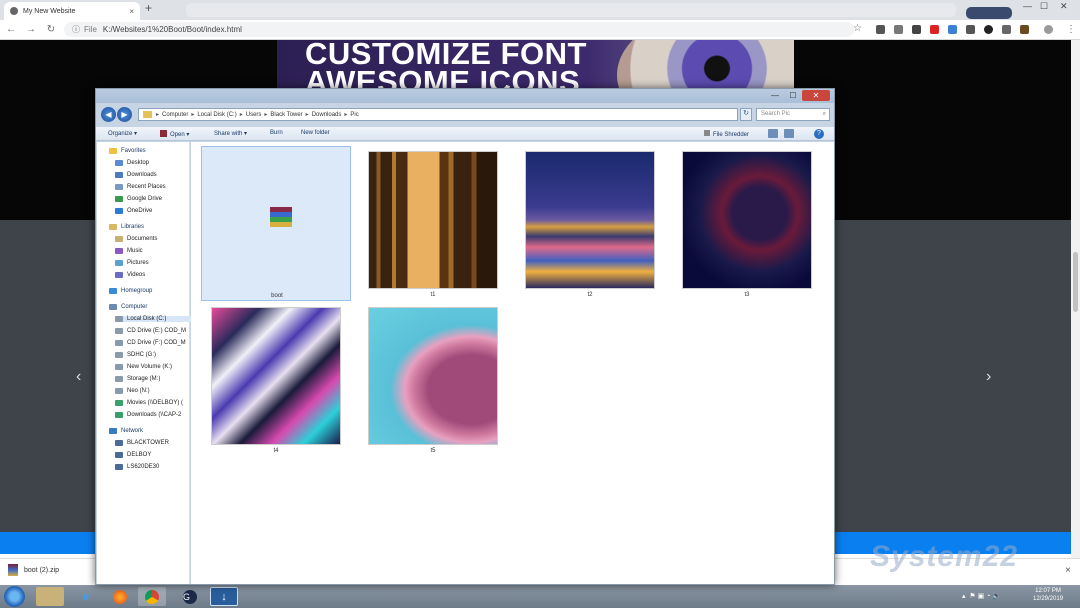  I want to click on organize-button: Organize ▾, so click(122, 133).